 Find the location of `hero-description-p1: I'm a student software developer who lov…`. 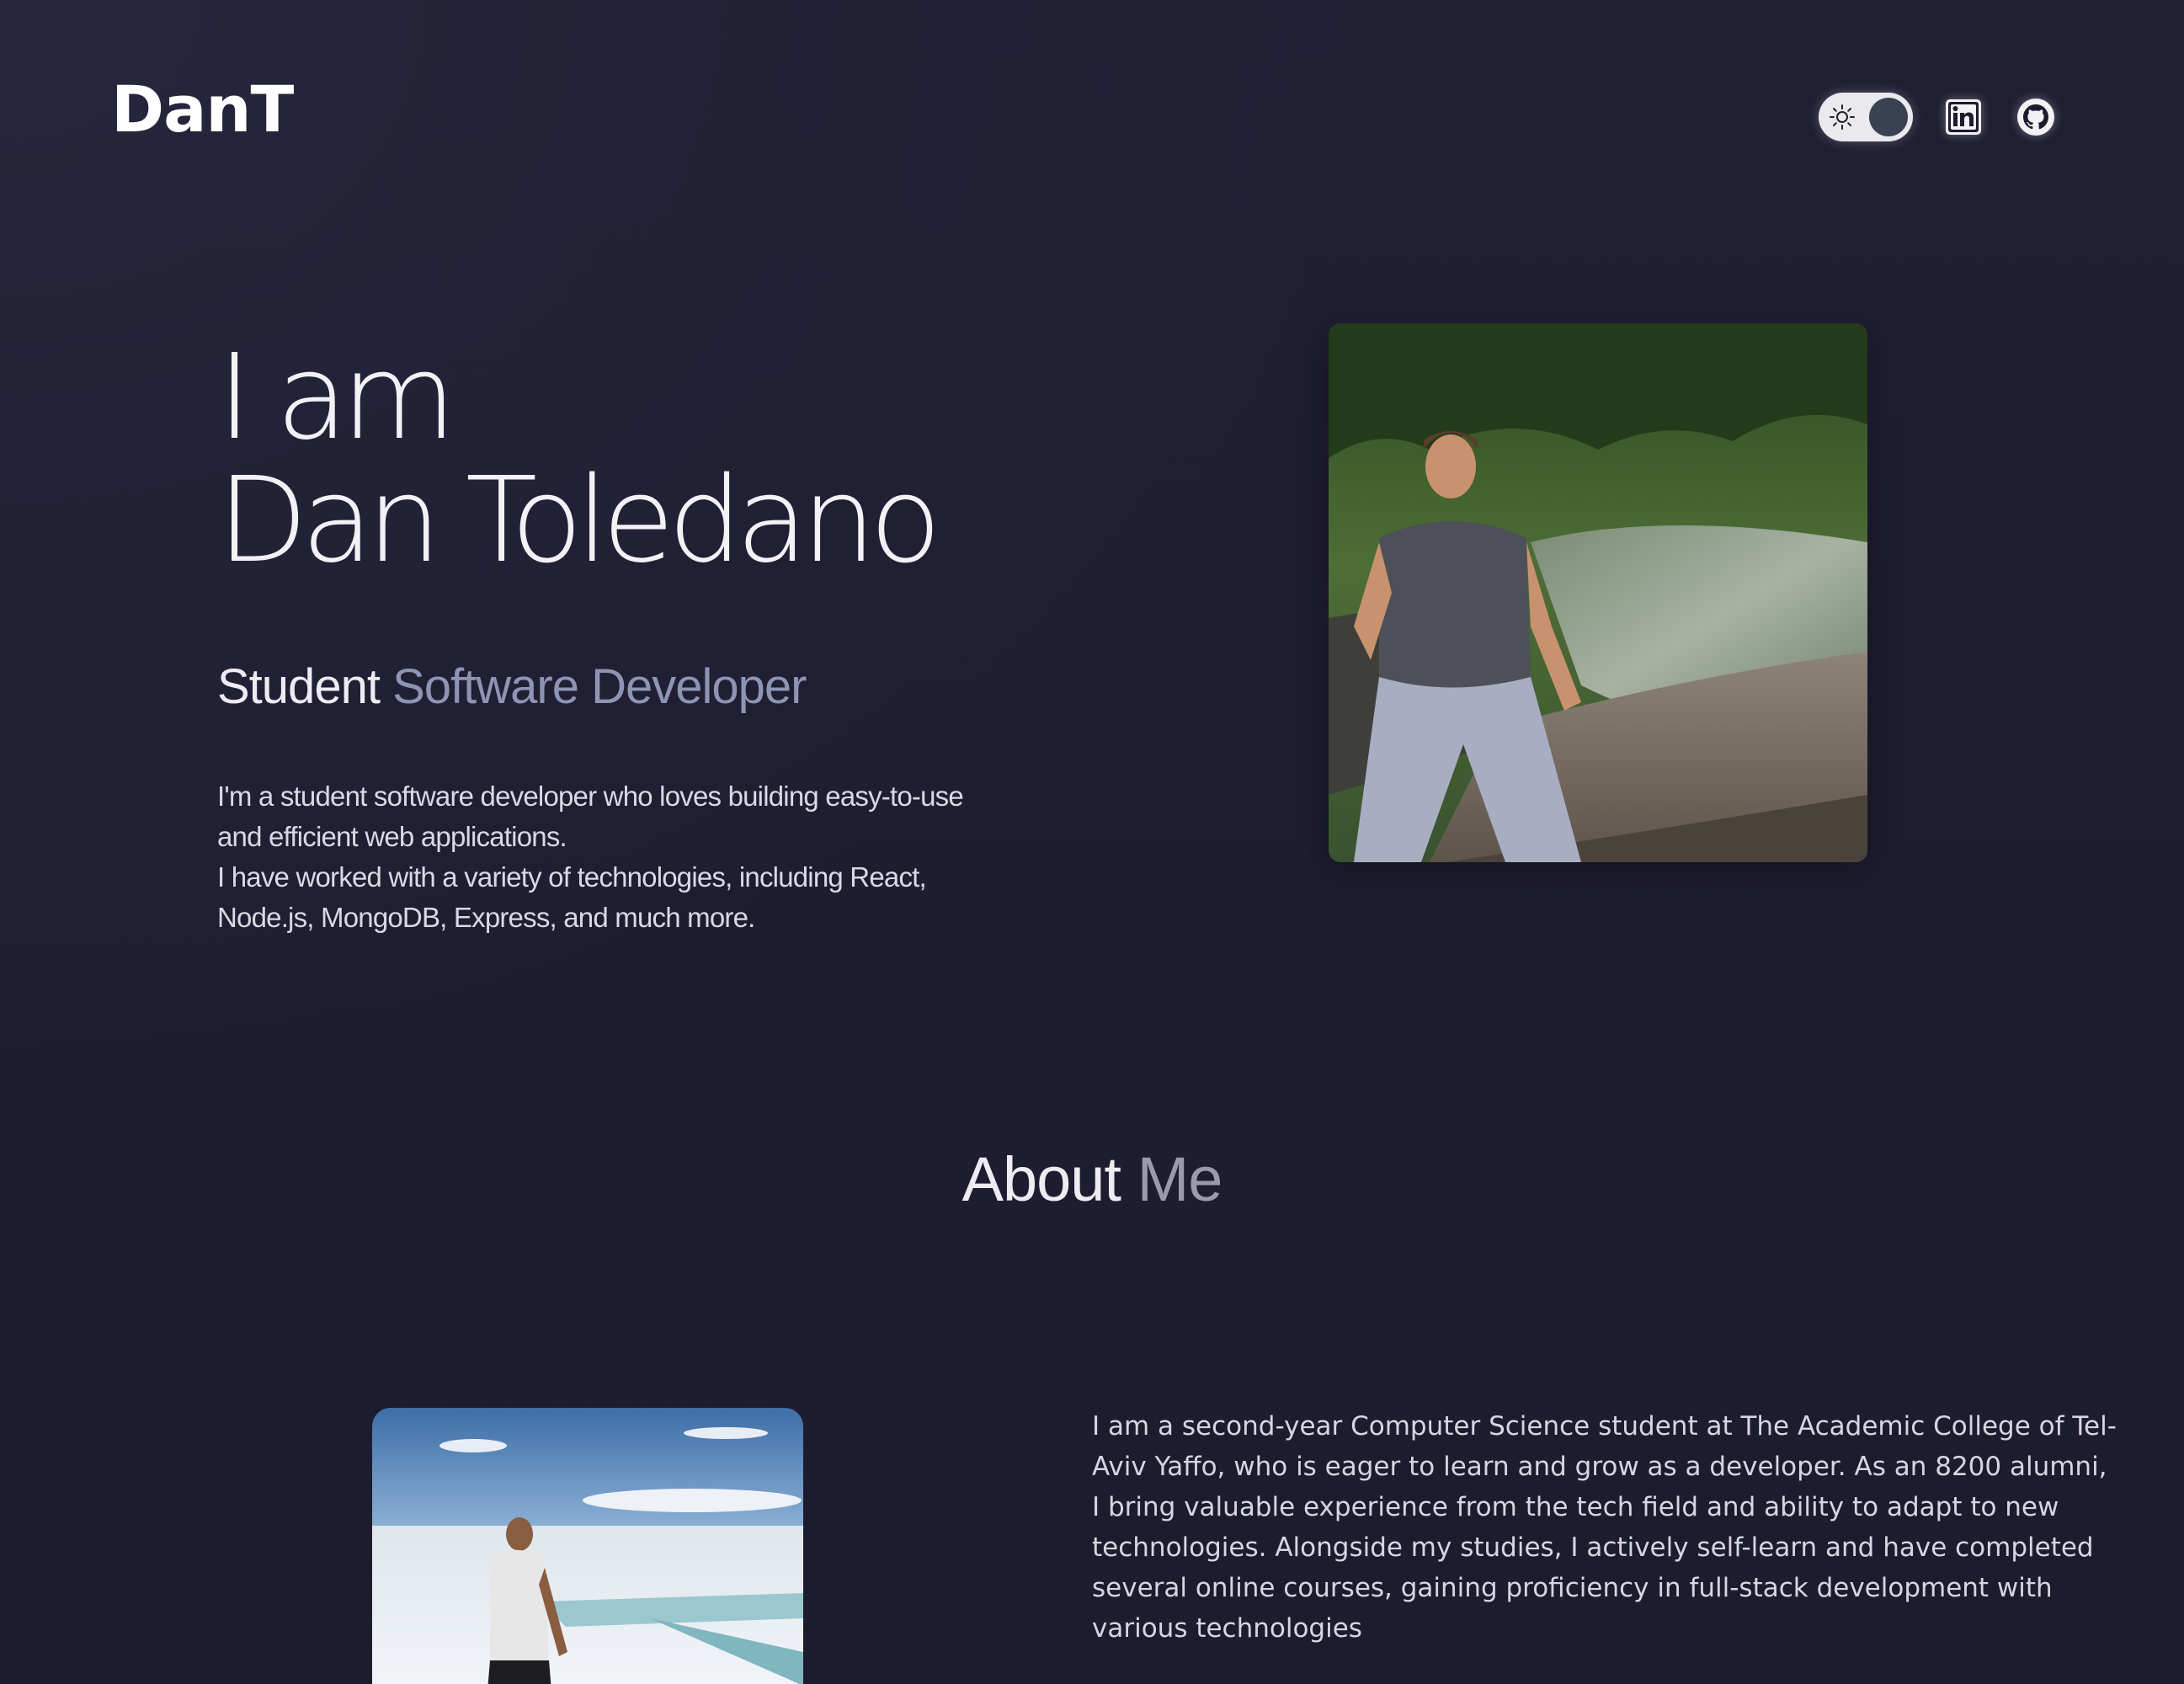

hero-description-p1: I'm a student software developer who lov… is located at coordinates (590, 816).